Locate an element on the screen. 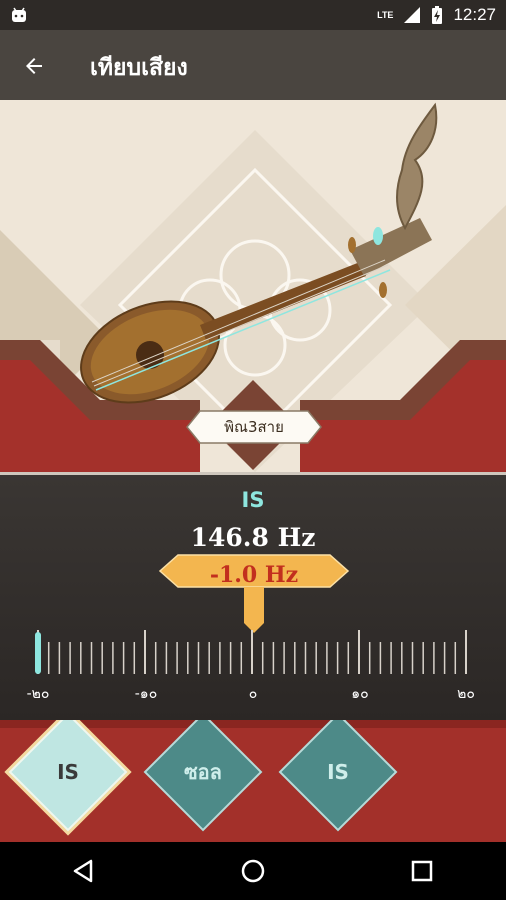 The height and width of the screenshot is (900, 506). instrument-label: พิณ3สาย is located at coordinates (254, 427).